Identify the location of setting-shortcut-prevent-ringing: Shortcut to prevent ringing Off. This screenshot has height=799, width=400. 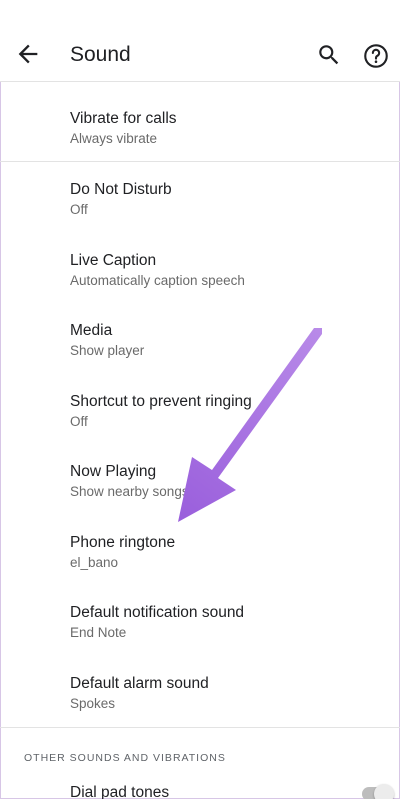
(200, 415).